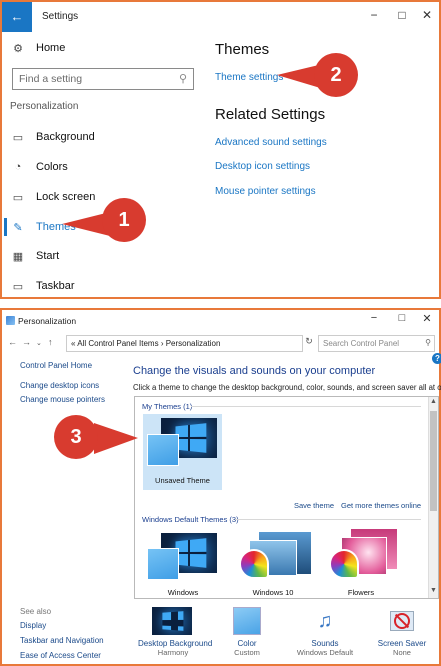 The height and width of the screenshot is (666, 441). Describe the element at coordinates (247, 652) in the screenshot. I see `bottom-item-value: Custom` at that location.